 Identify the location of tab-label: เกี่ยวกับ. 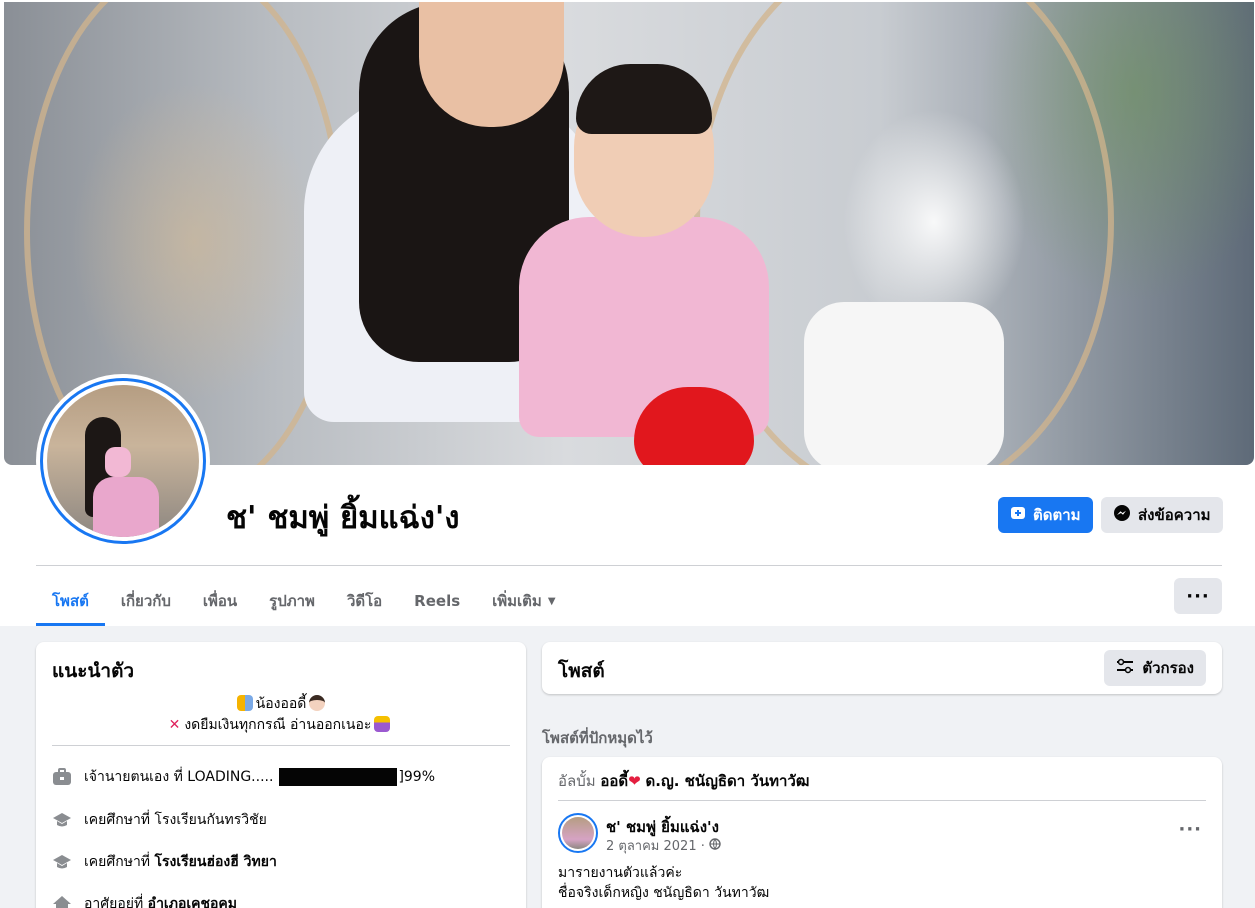
(145, 601).